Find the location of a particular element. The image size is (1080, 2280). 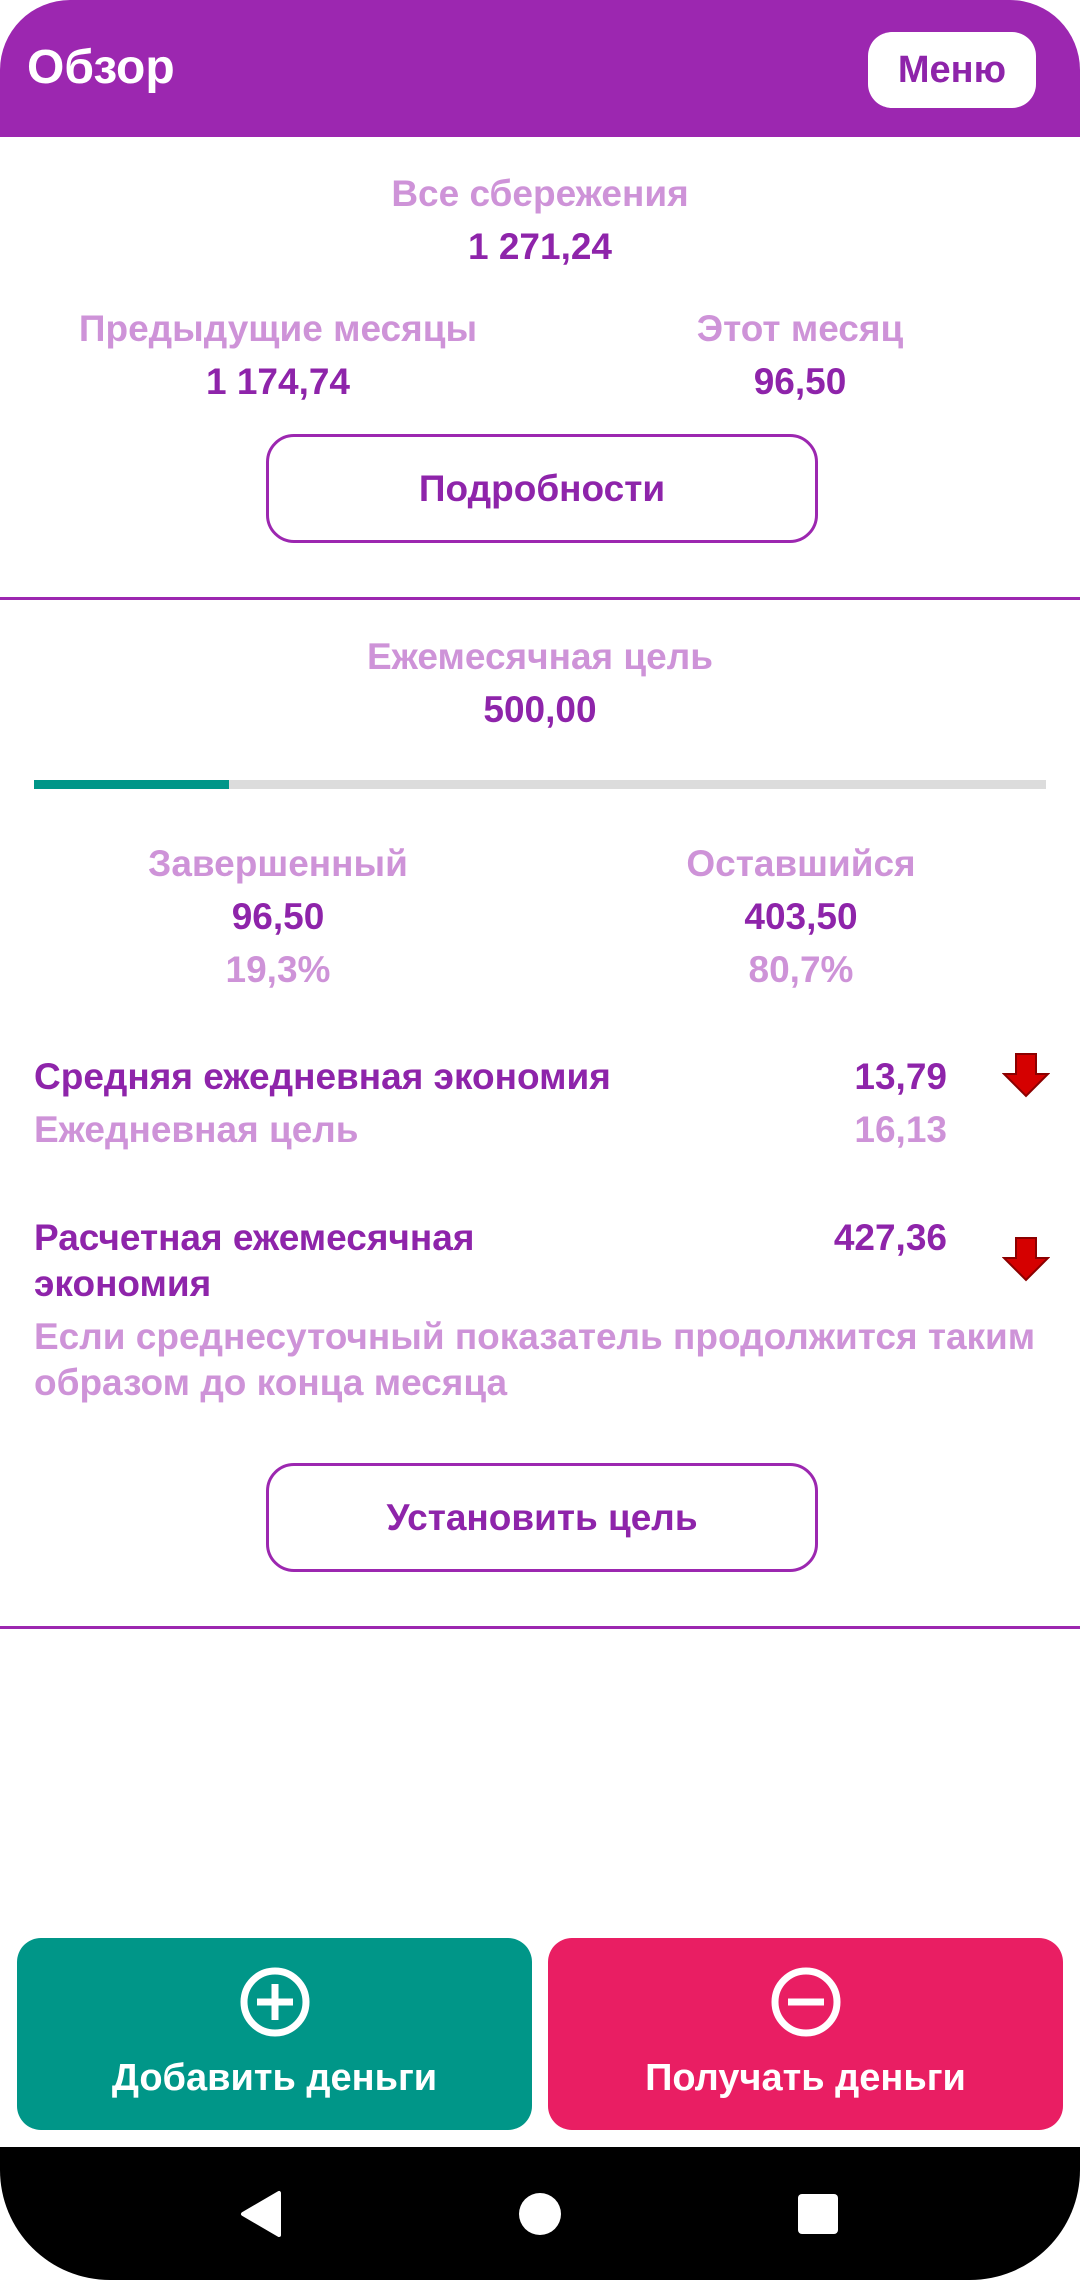

back-icon is located at coordinates (259, 2213).